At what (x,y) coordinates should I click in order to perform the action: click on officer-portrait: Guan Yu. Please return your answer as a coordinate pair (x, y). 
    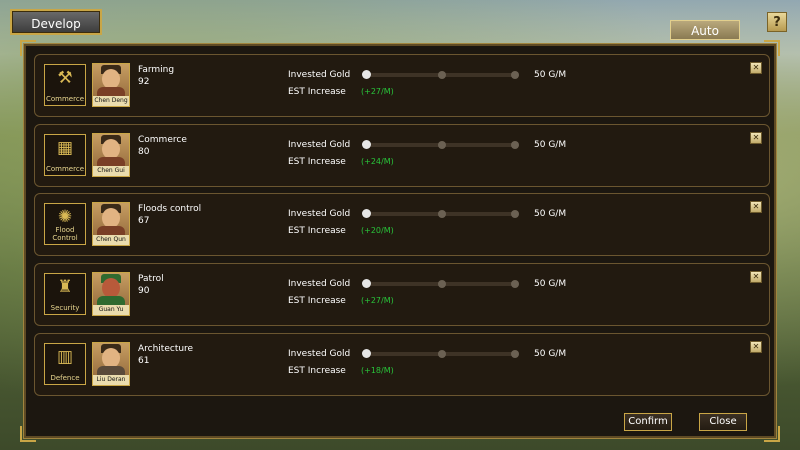
    Looking at the image, I should click on (111, 294).